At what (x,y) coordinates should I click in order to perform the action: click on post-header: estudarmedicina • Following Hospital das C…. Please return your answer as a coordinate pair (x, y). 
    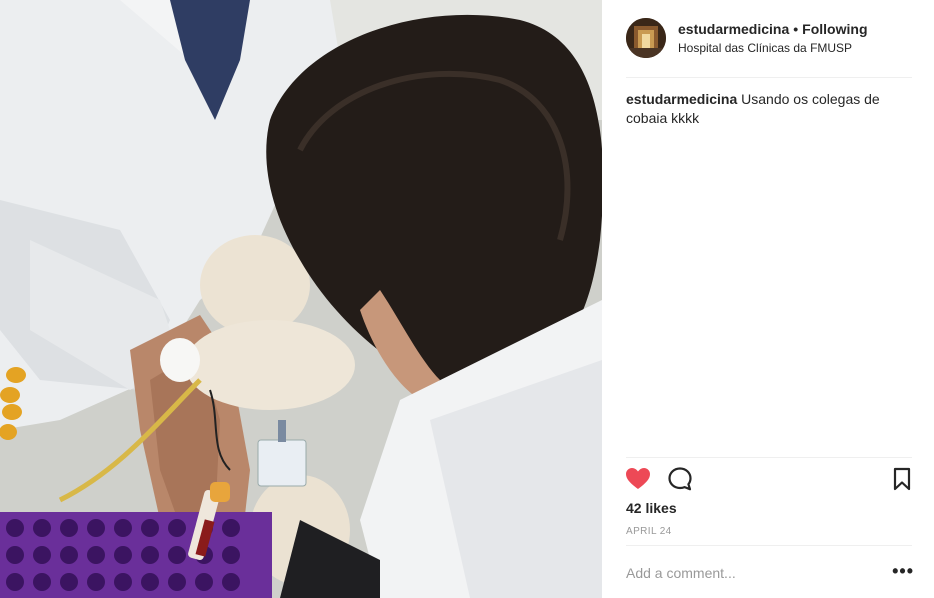
    Looking at the image, I should click on (769, 39).